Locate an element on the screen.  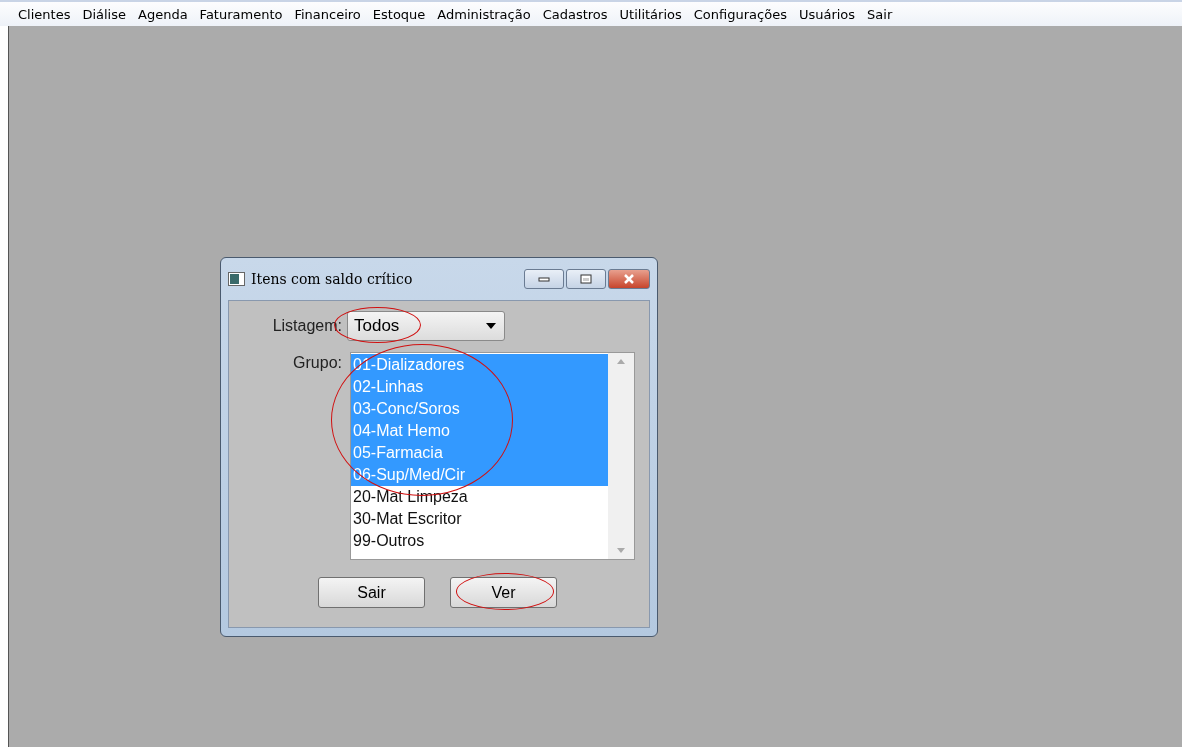
caret-icon is located at coordinates (491, 326).